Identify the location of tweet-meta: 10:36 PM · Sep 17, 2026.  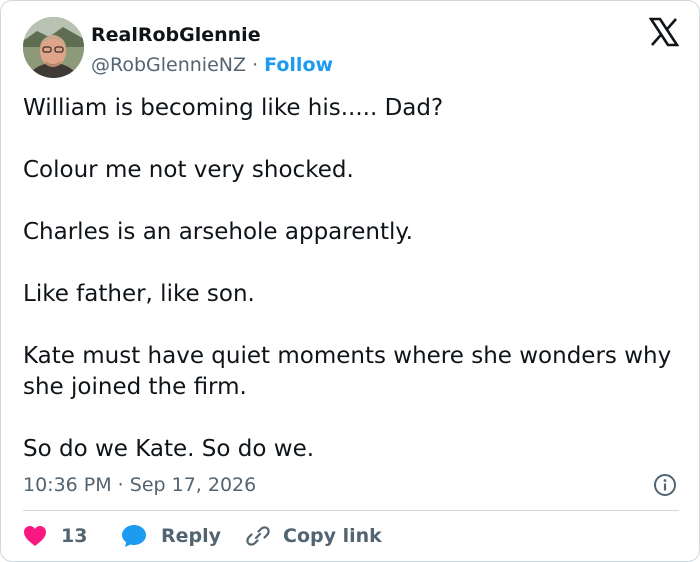
(351, 485).